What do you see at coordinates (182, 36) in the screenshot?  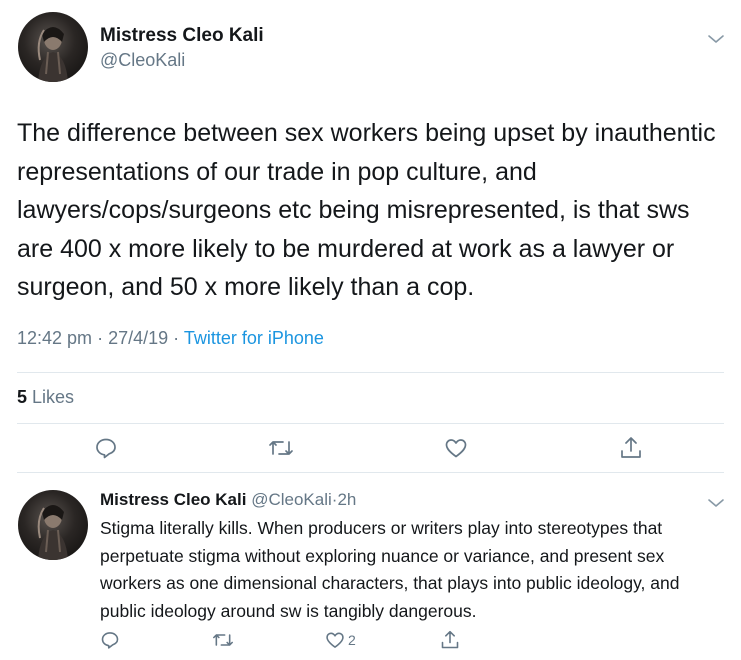 I see `author-name: Mistress Cleo Kali` at bounding box center [182, 36].